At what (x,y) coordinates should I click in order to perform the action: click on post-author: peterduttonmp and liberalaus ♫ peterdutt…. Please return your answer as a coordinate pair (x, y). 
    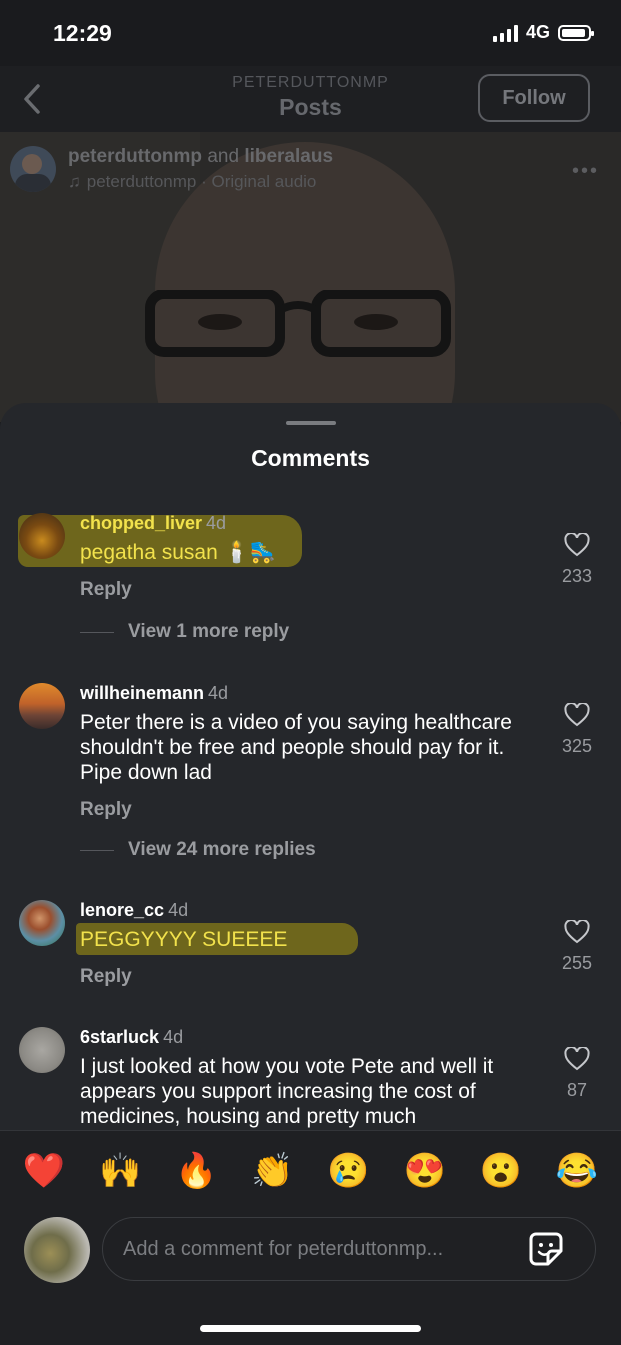
    Looking at the image, I should click on (171, 169).